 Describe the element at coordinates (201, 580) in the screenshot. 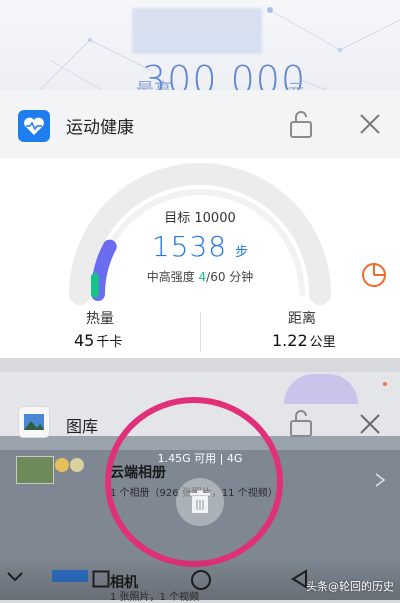

I see `home-icon` at that location.